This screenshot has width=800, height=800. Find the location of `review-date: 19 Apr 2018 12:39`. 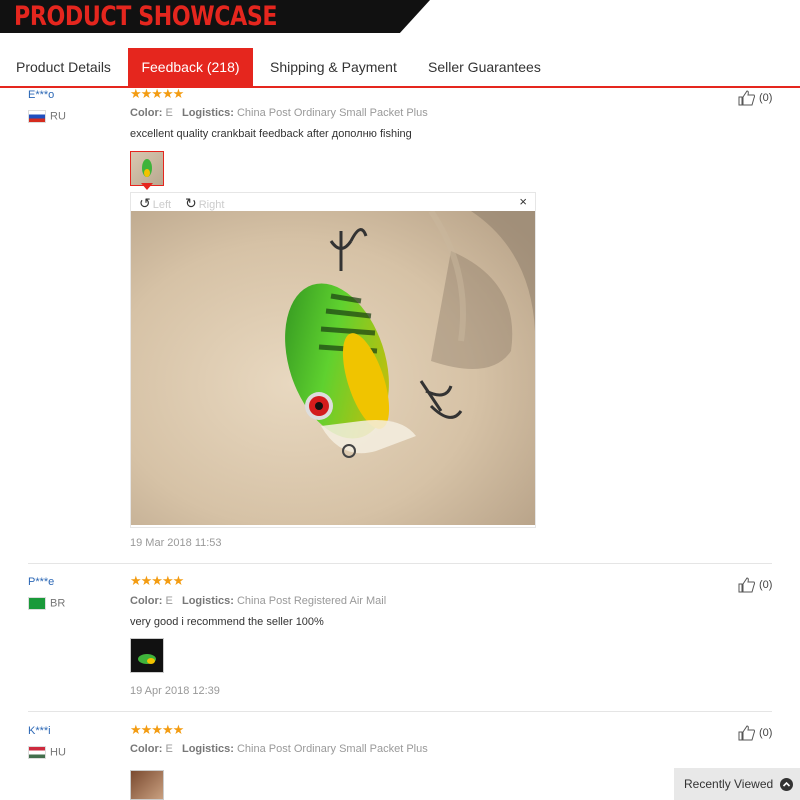

review-date: 19 Apr 2018 12:39 is located at coordinates (175, 691).